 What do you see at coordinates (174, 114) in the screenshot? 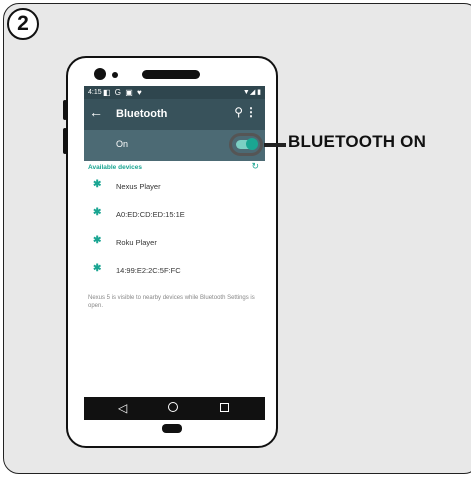
I see `app-bar: ← Bluetooth ⚲ ⋮` at bounding box center [174, 114].